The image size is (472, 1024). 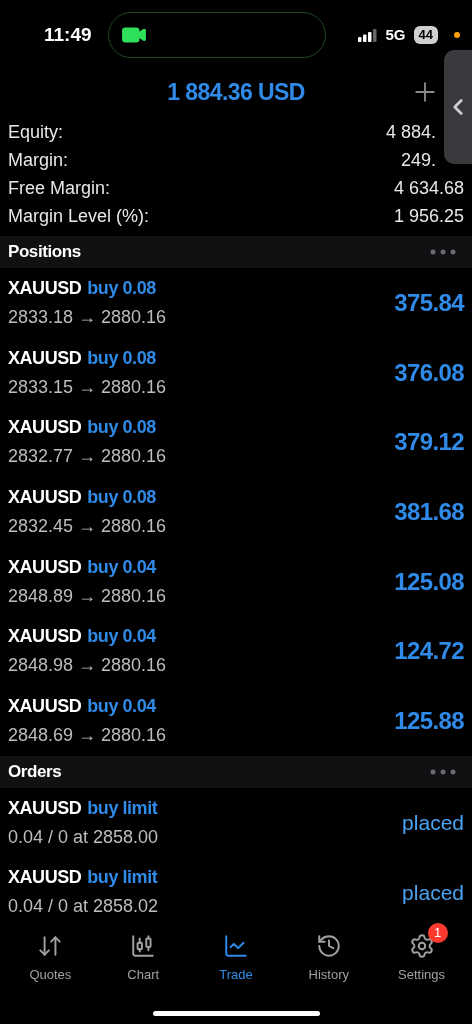 What do you see at coordinates (236, 372) in the screenshot?
I see `position-row: XAUUSD buy 0.08 2833.15 → 2880.16 376.08` at bounding box center [236, 372].